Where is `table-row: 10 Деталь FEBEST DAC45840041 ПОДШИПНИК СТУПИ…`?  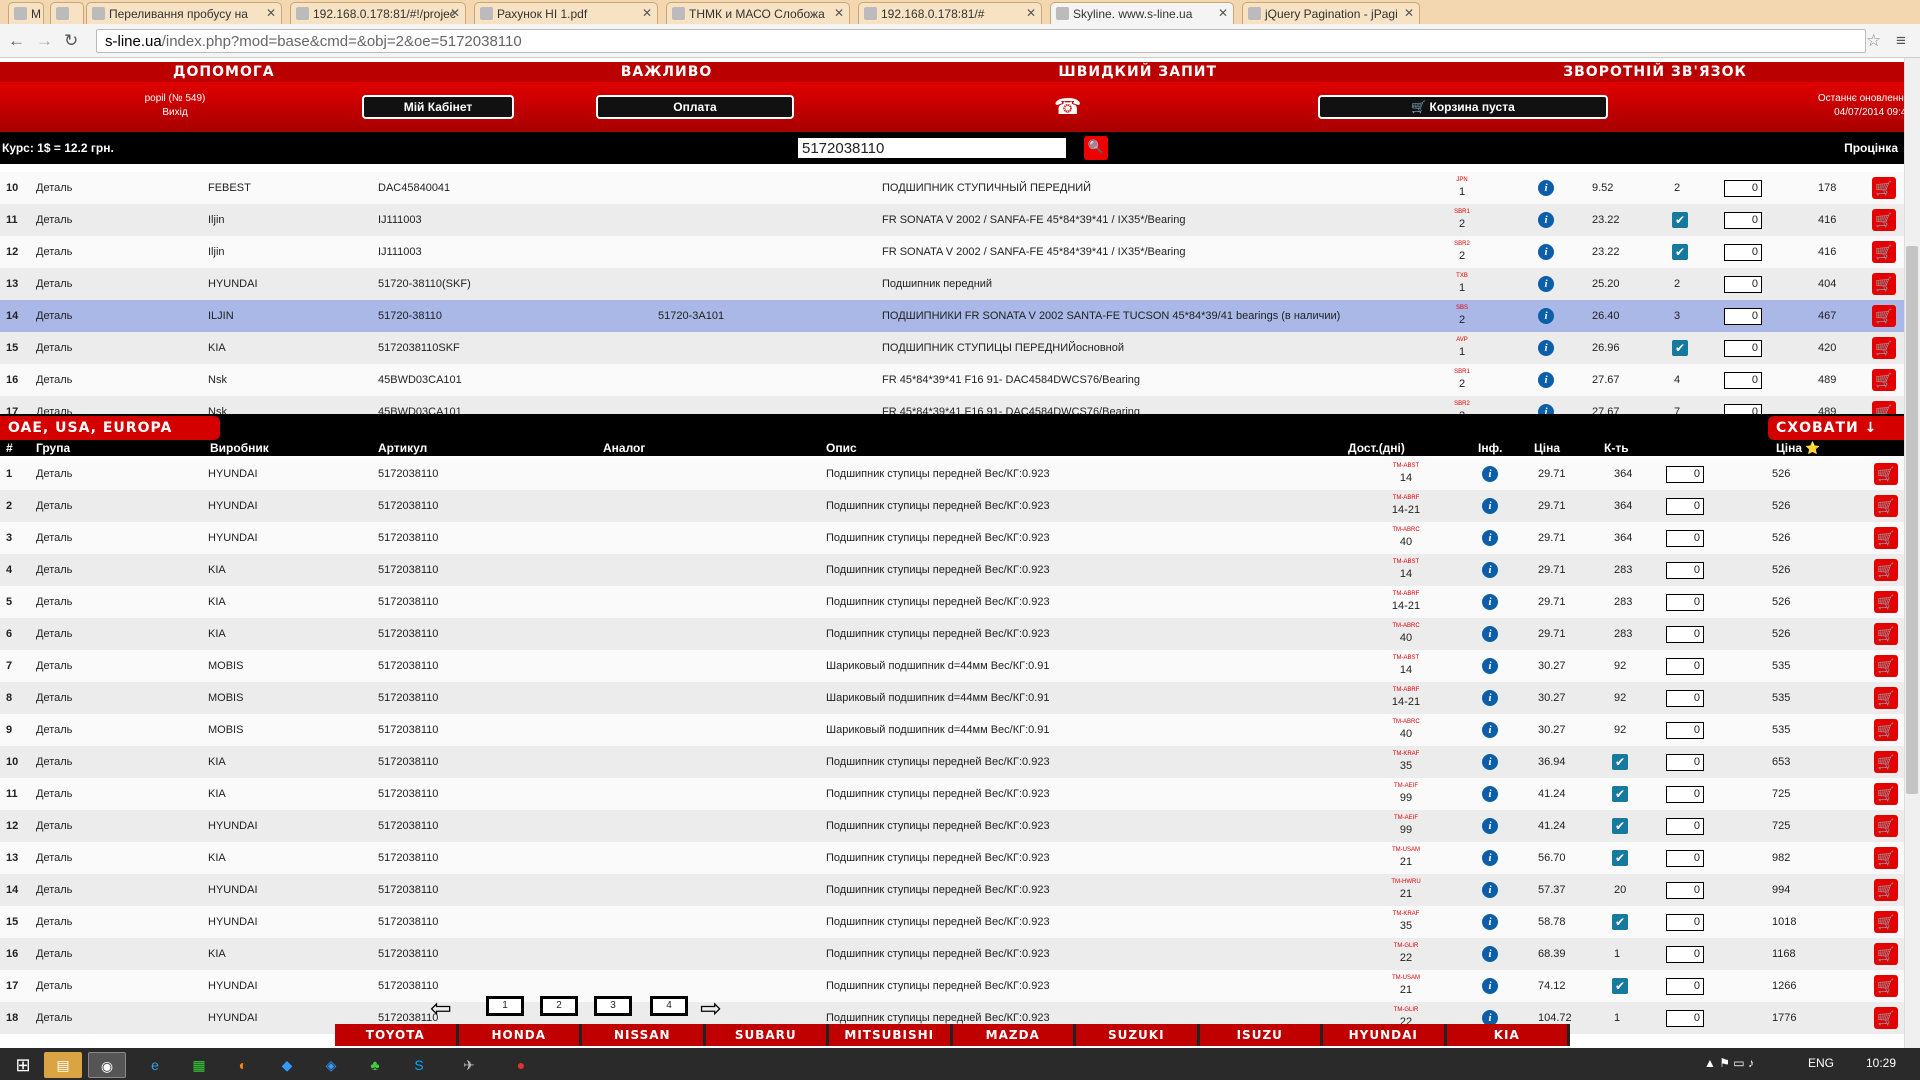
table-row: 10 Деталь FEBEST DAC45840041 ПОДШИПНИК СТУПИ… is located at coordinates (952, 188).